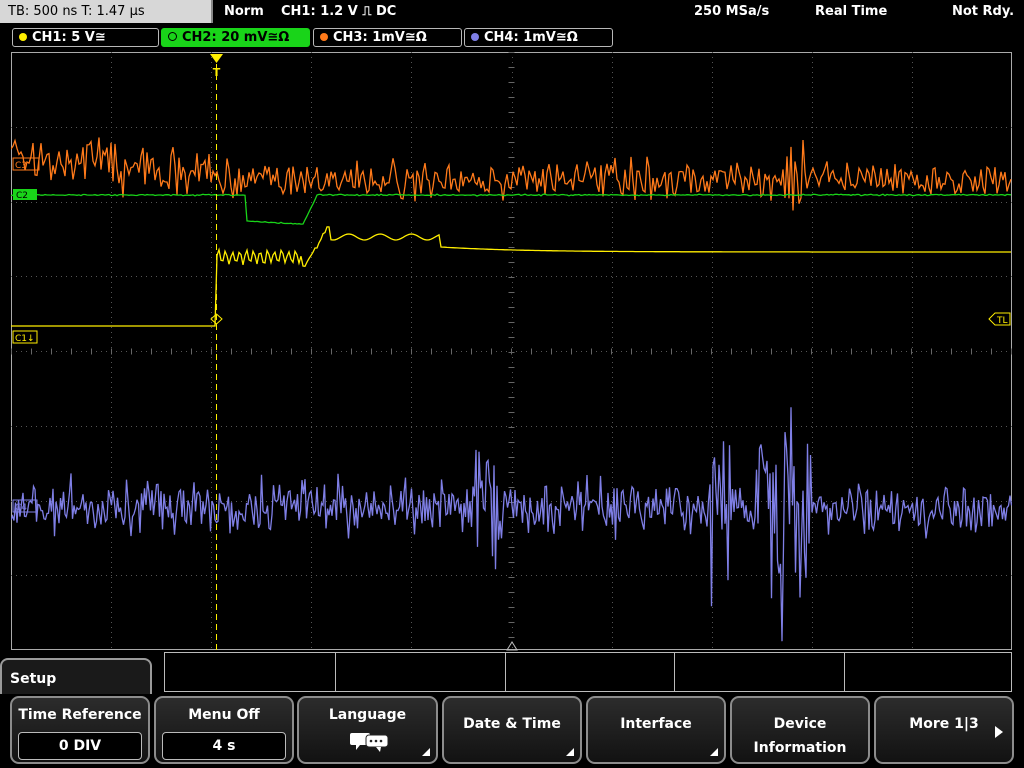  I want to click on channel-tab-ch1: CH1: 5 V≅, so click(85, 37).